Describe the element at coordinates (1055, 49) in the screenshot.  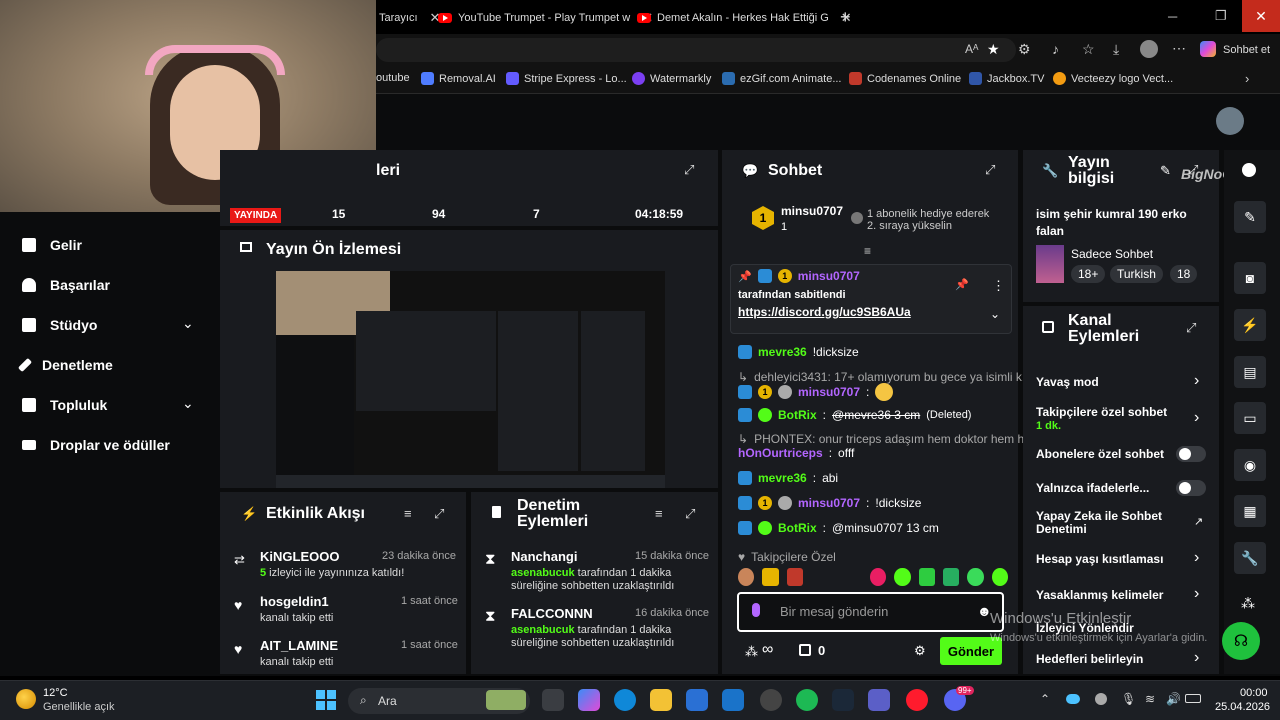
I see `browser-essentials-icon: ♪` at that location.